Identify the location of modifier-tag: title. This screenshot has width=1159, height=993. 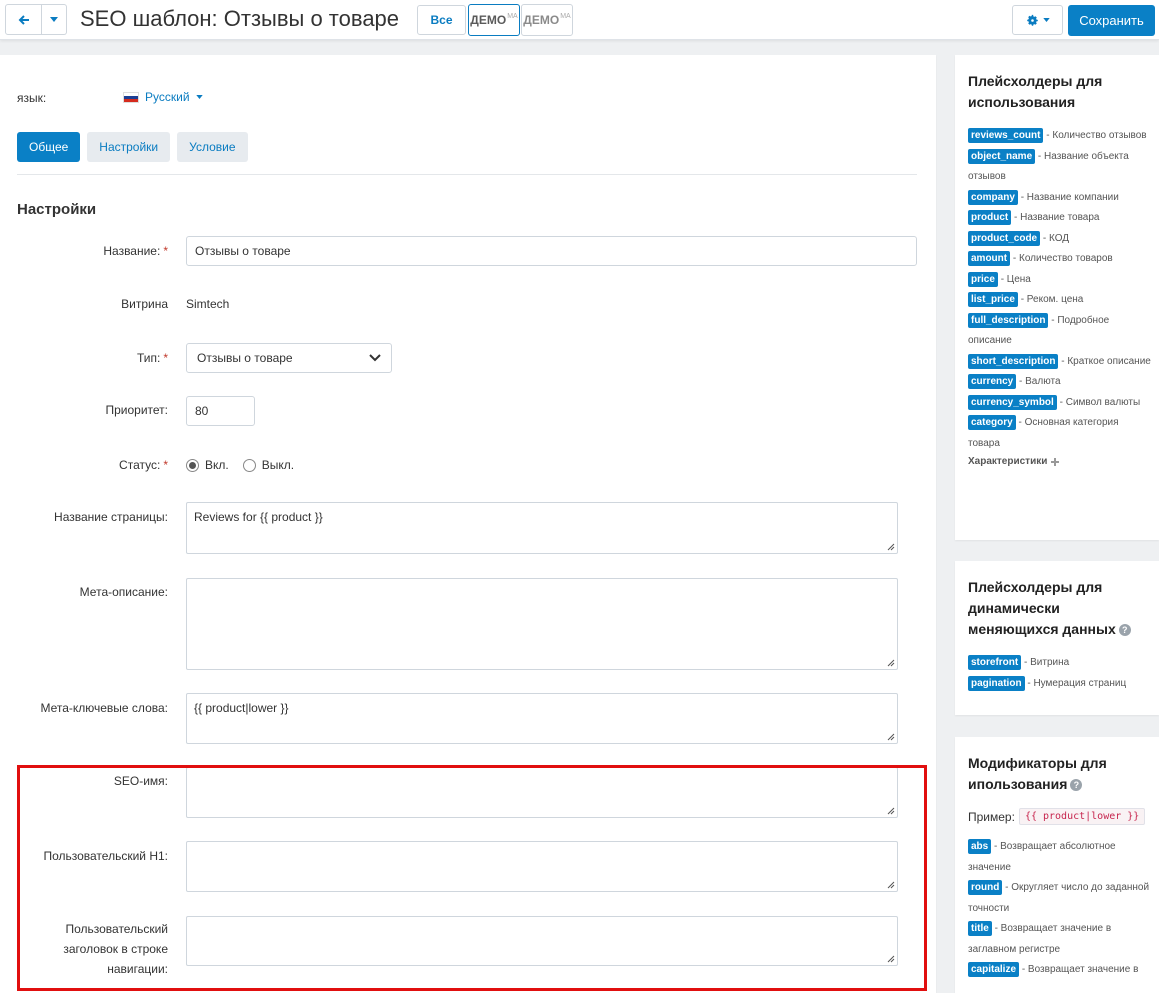
(980, 928).